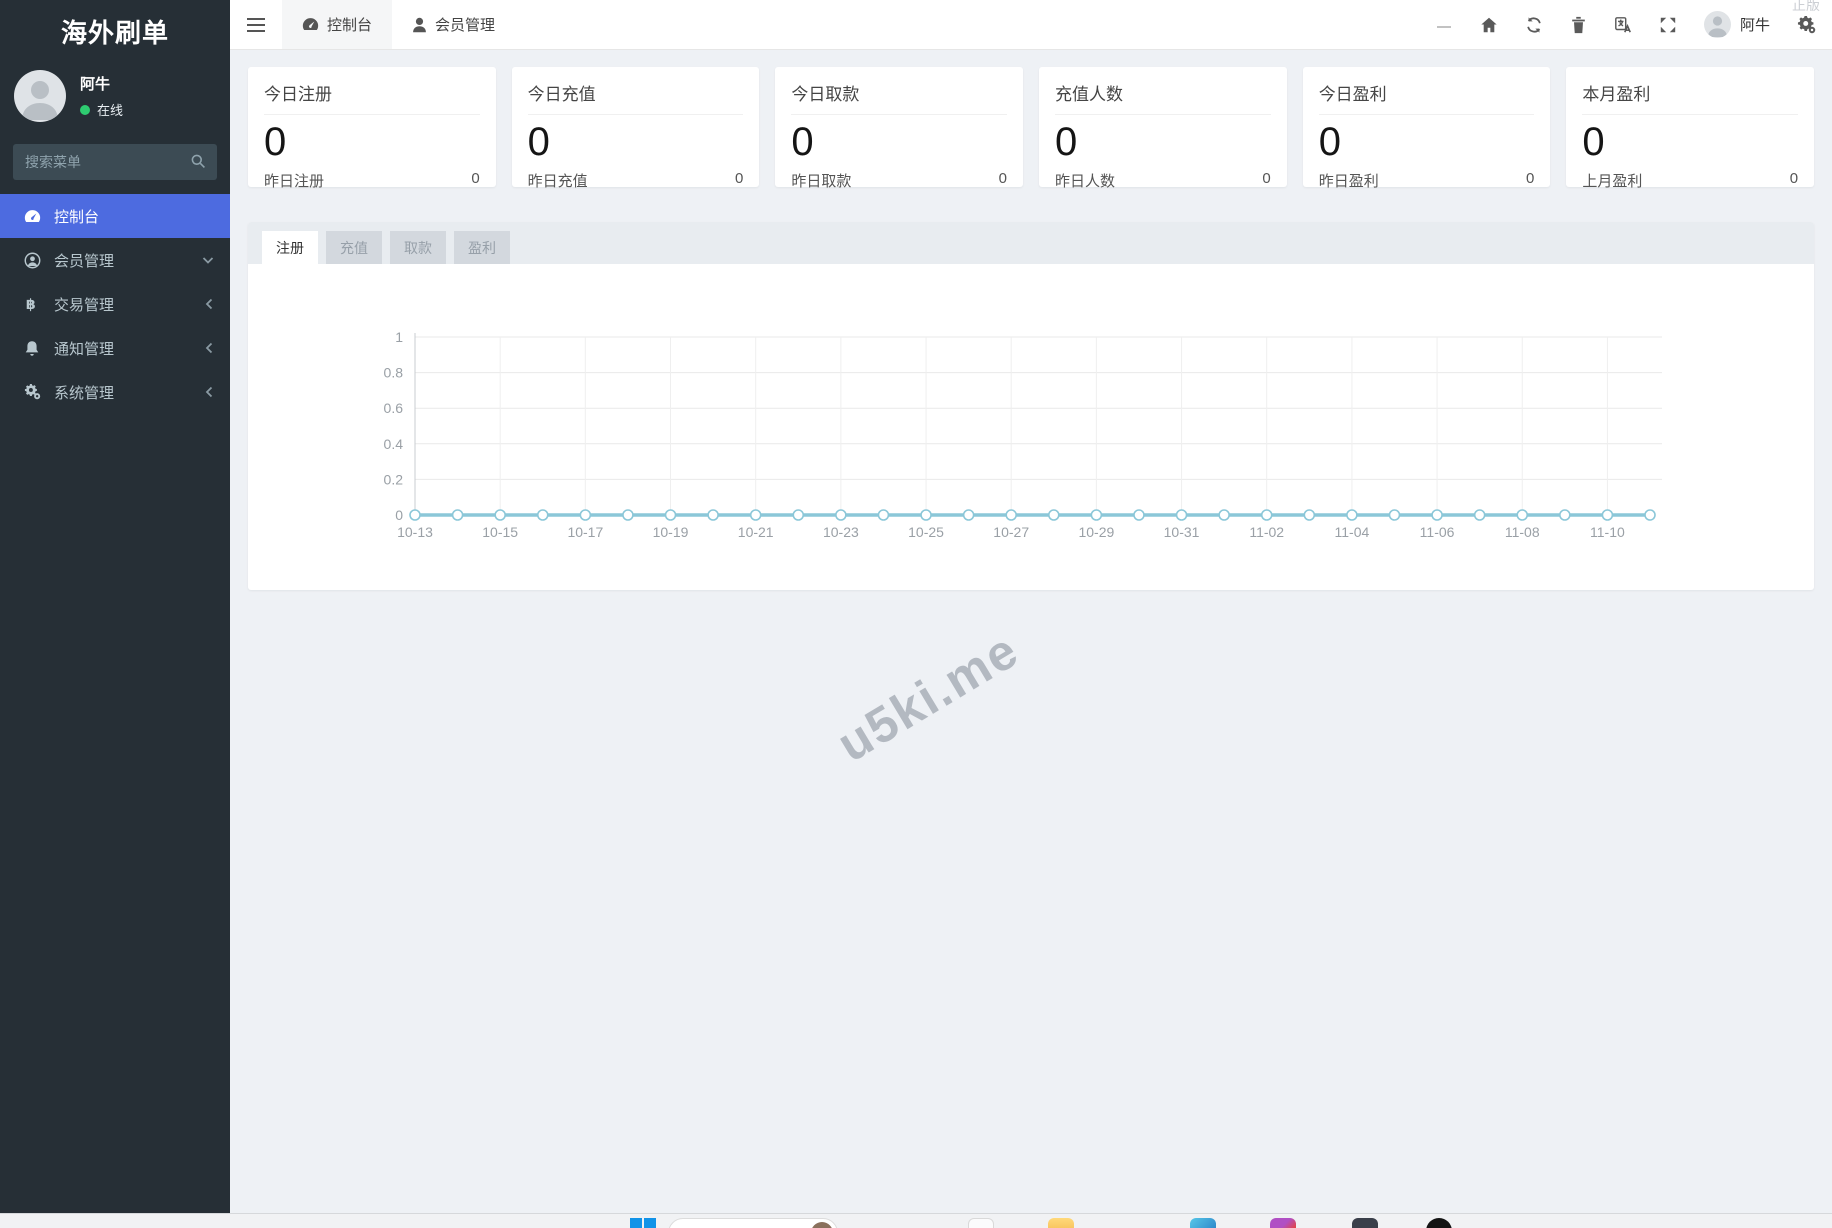  Describe the element at coordinates (1283, 1223) in the screenshot. I see `taskbar-app-colorful` at that location.